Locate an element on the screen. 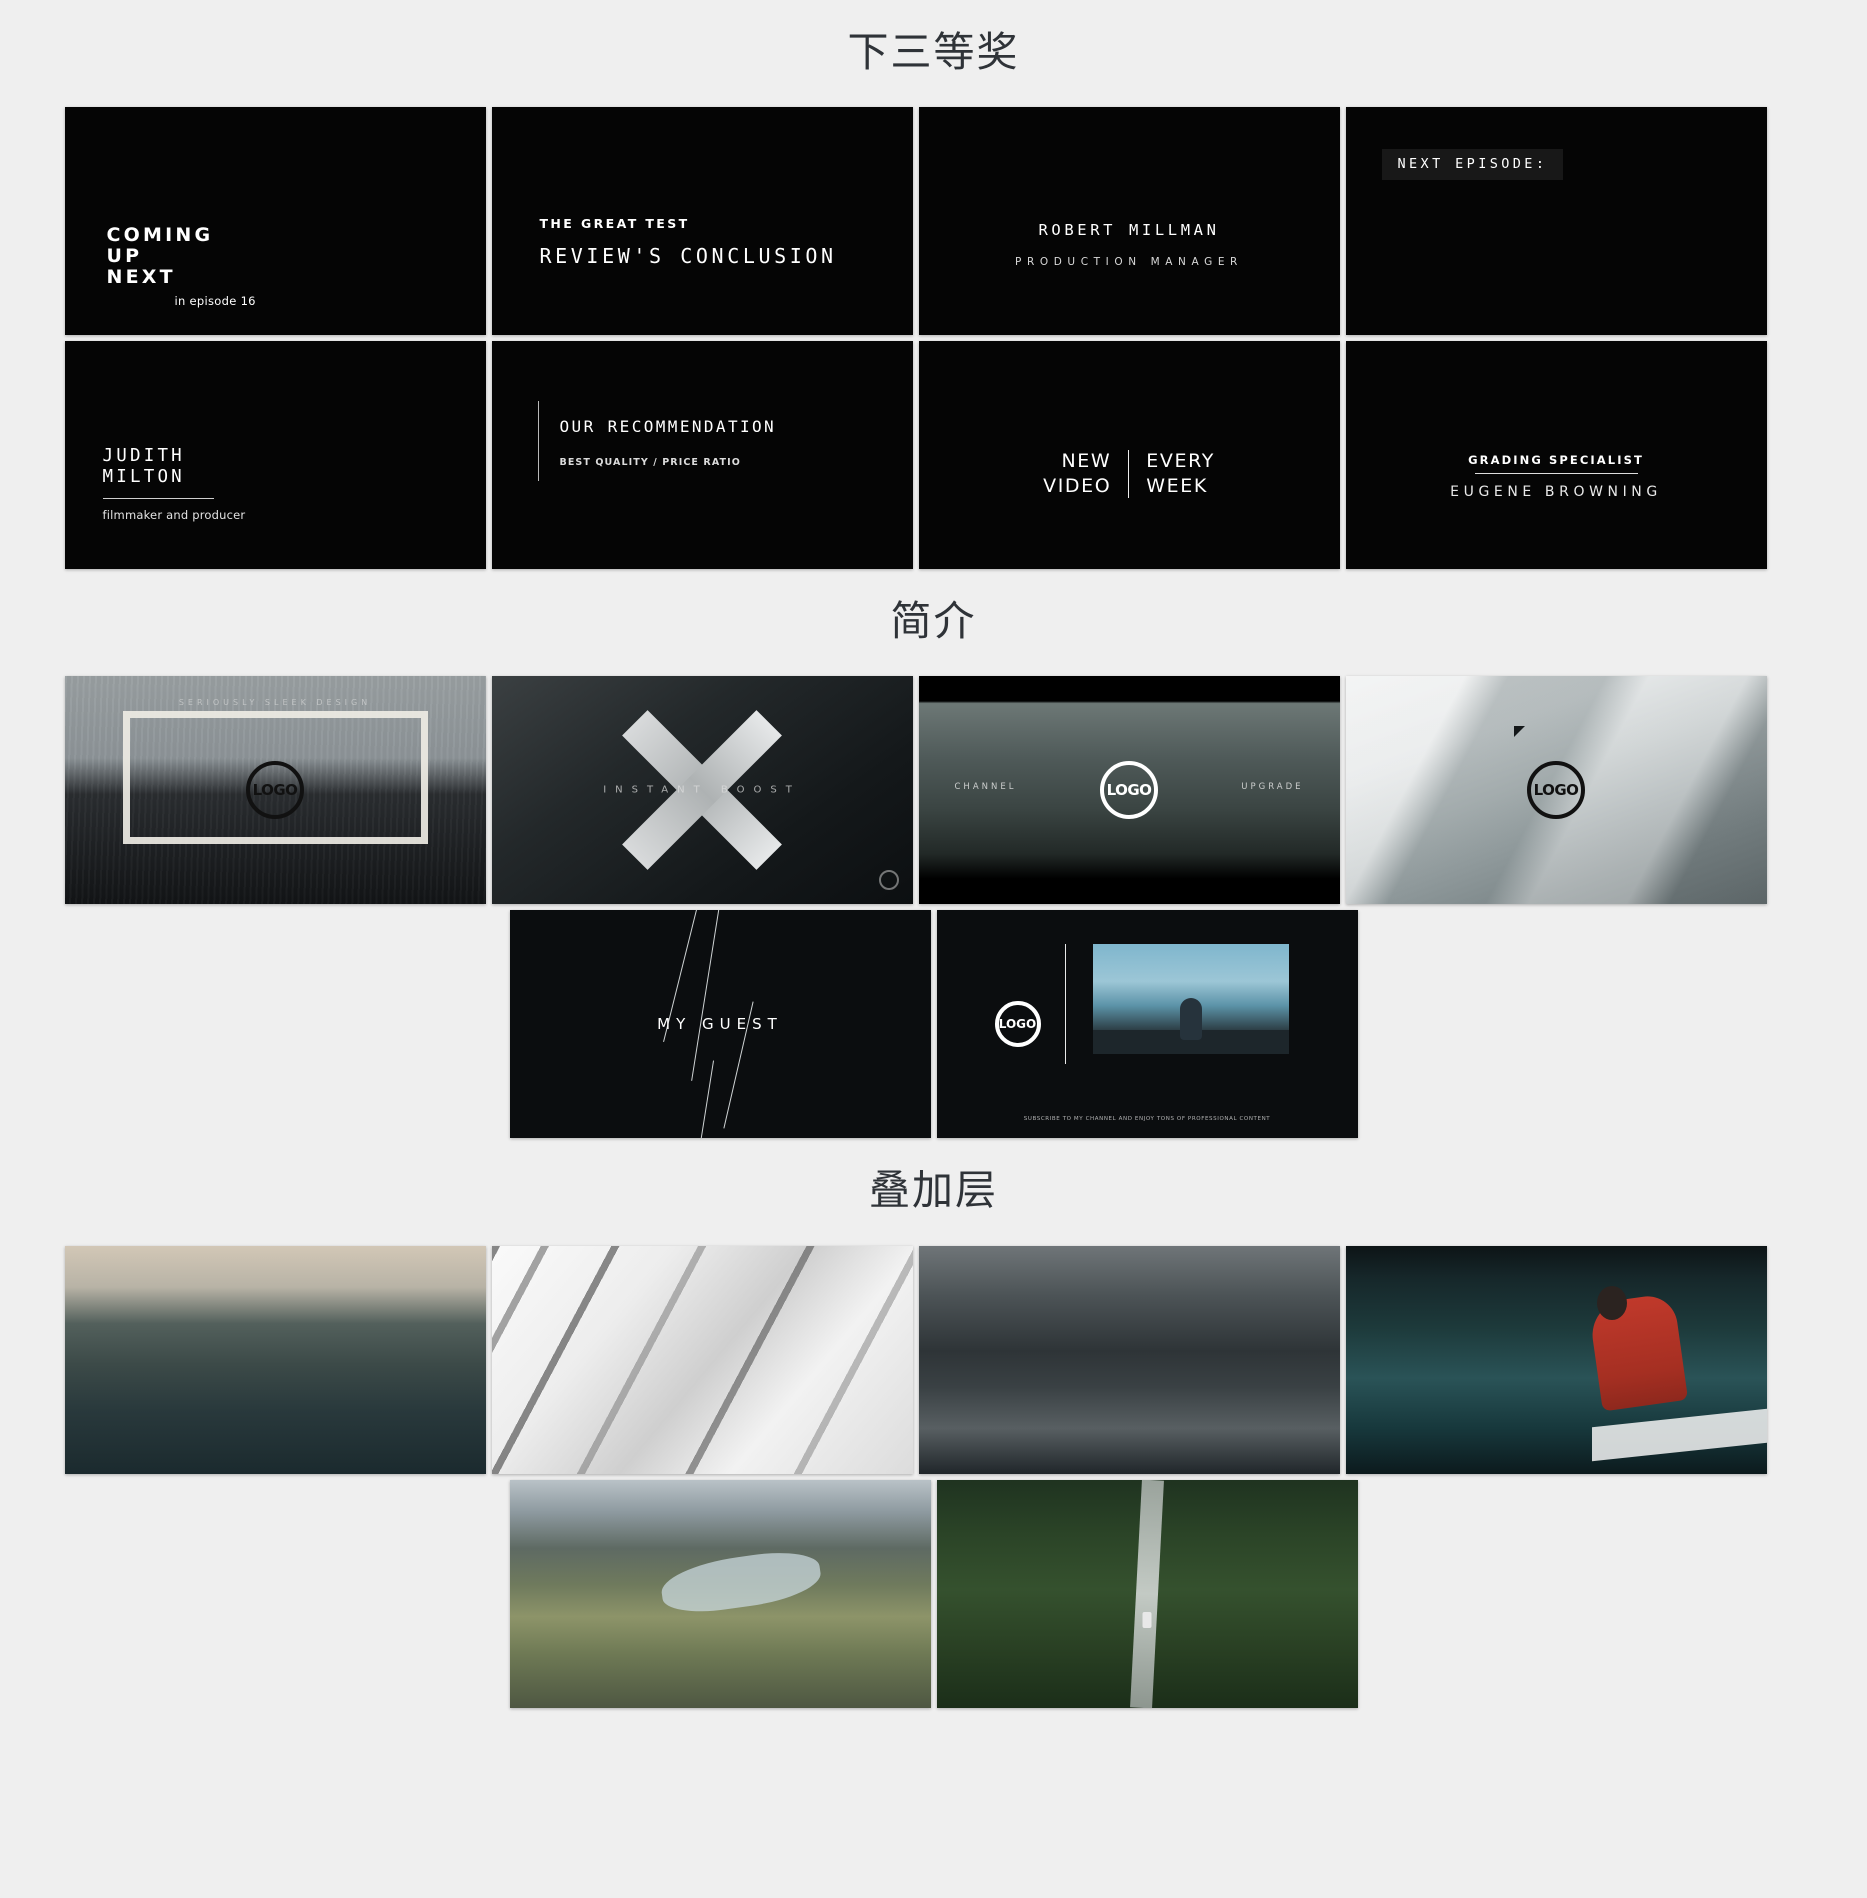 Image resolution: width=1867 pixels, height=1898 pixels. grading-block: GRADING SPECIALIST EUGENE BROWNING is located at coordinates (1556, 476).